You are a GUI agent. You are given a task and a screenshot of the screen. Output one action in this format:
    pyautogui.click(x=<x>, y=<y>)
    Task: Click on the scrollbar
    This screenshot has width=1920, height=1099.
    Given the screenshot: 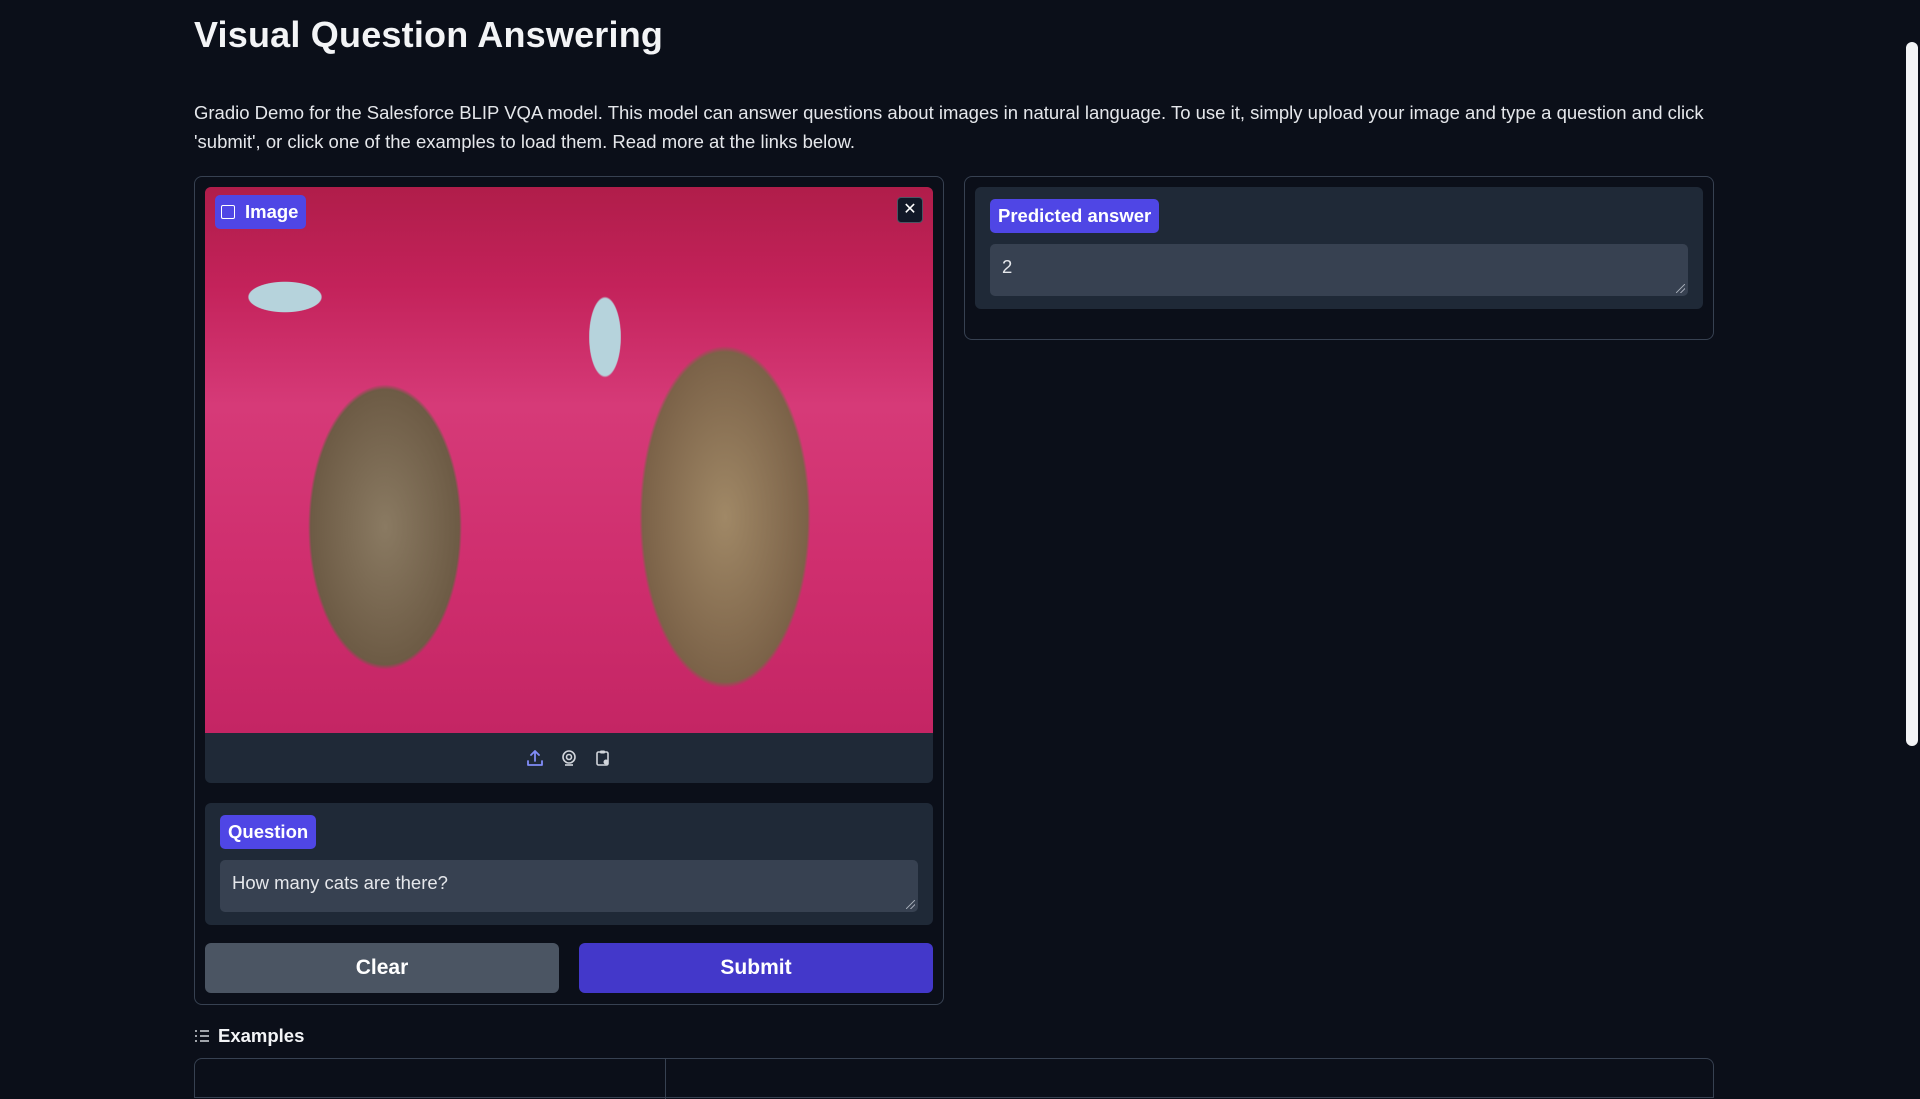 What is the action you would take?
    pyautogui.click(x=1911, y=540)
    